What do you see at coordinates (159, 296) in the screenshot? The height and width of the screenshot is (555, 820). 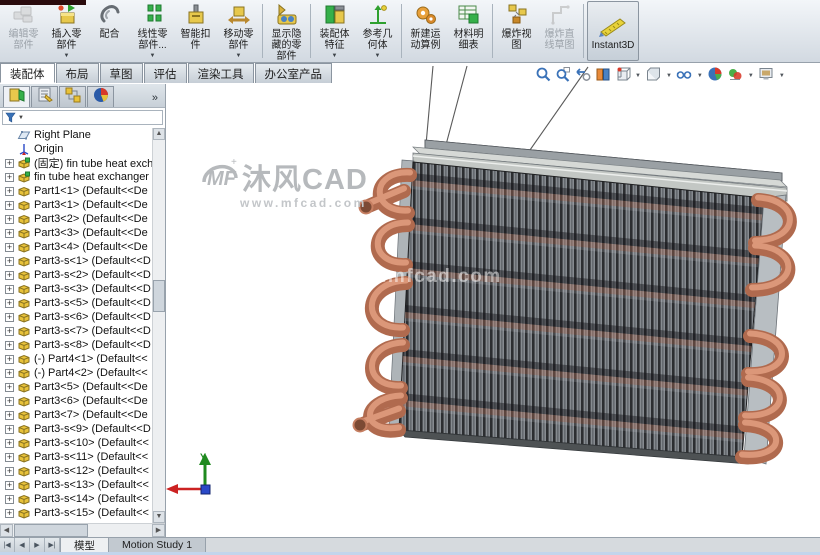 I see `vertical-scroll-thumb` at bounding box center [159, 296].